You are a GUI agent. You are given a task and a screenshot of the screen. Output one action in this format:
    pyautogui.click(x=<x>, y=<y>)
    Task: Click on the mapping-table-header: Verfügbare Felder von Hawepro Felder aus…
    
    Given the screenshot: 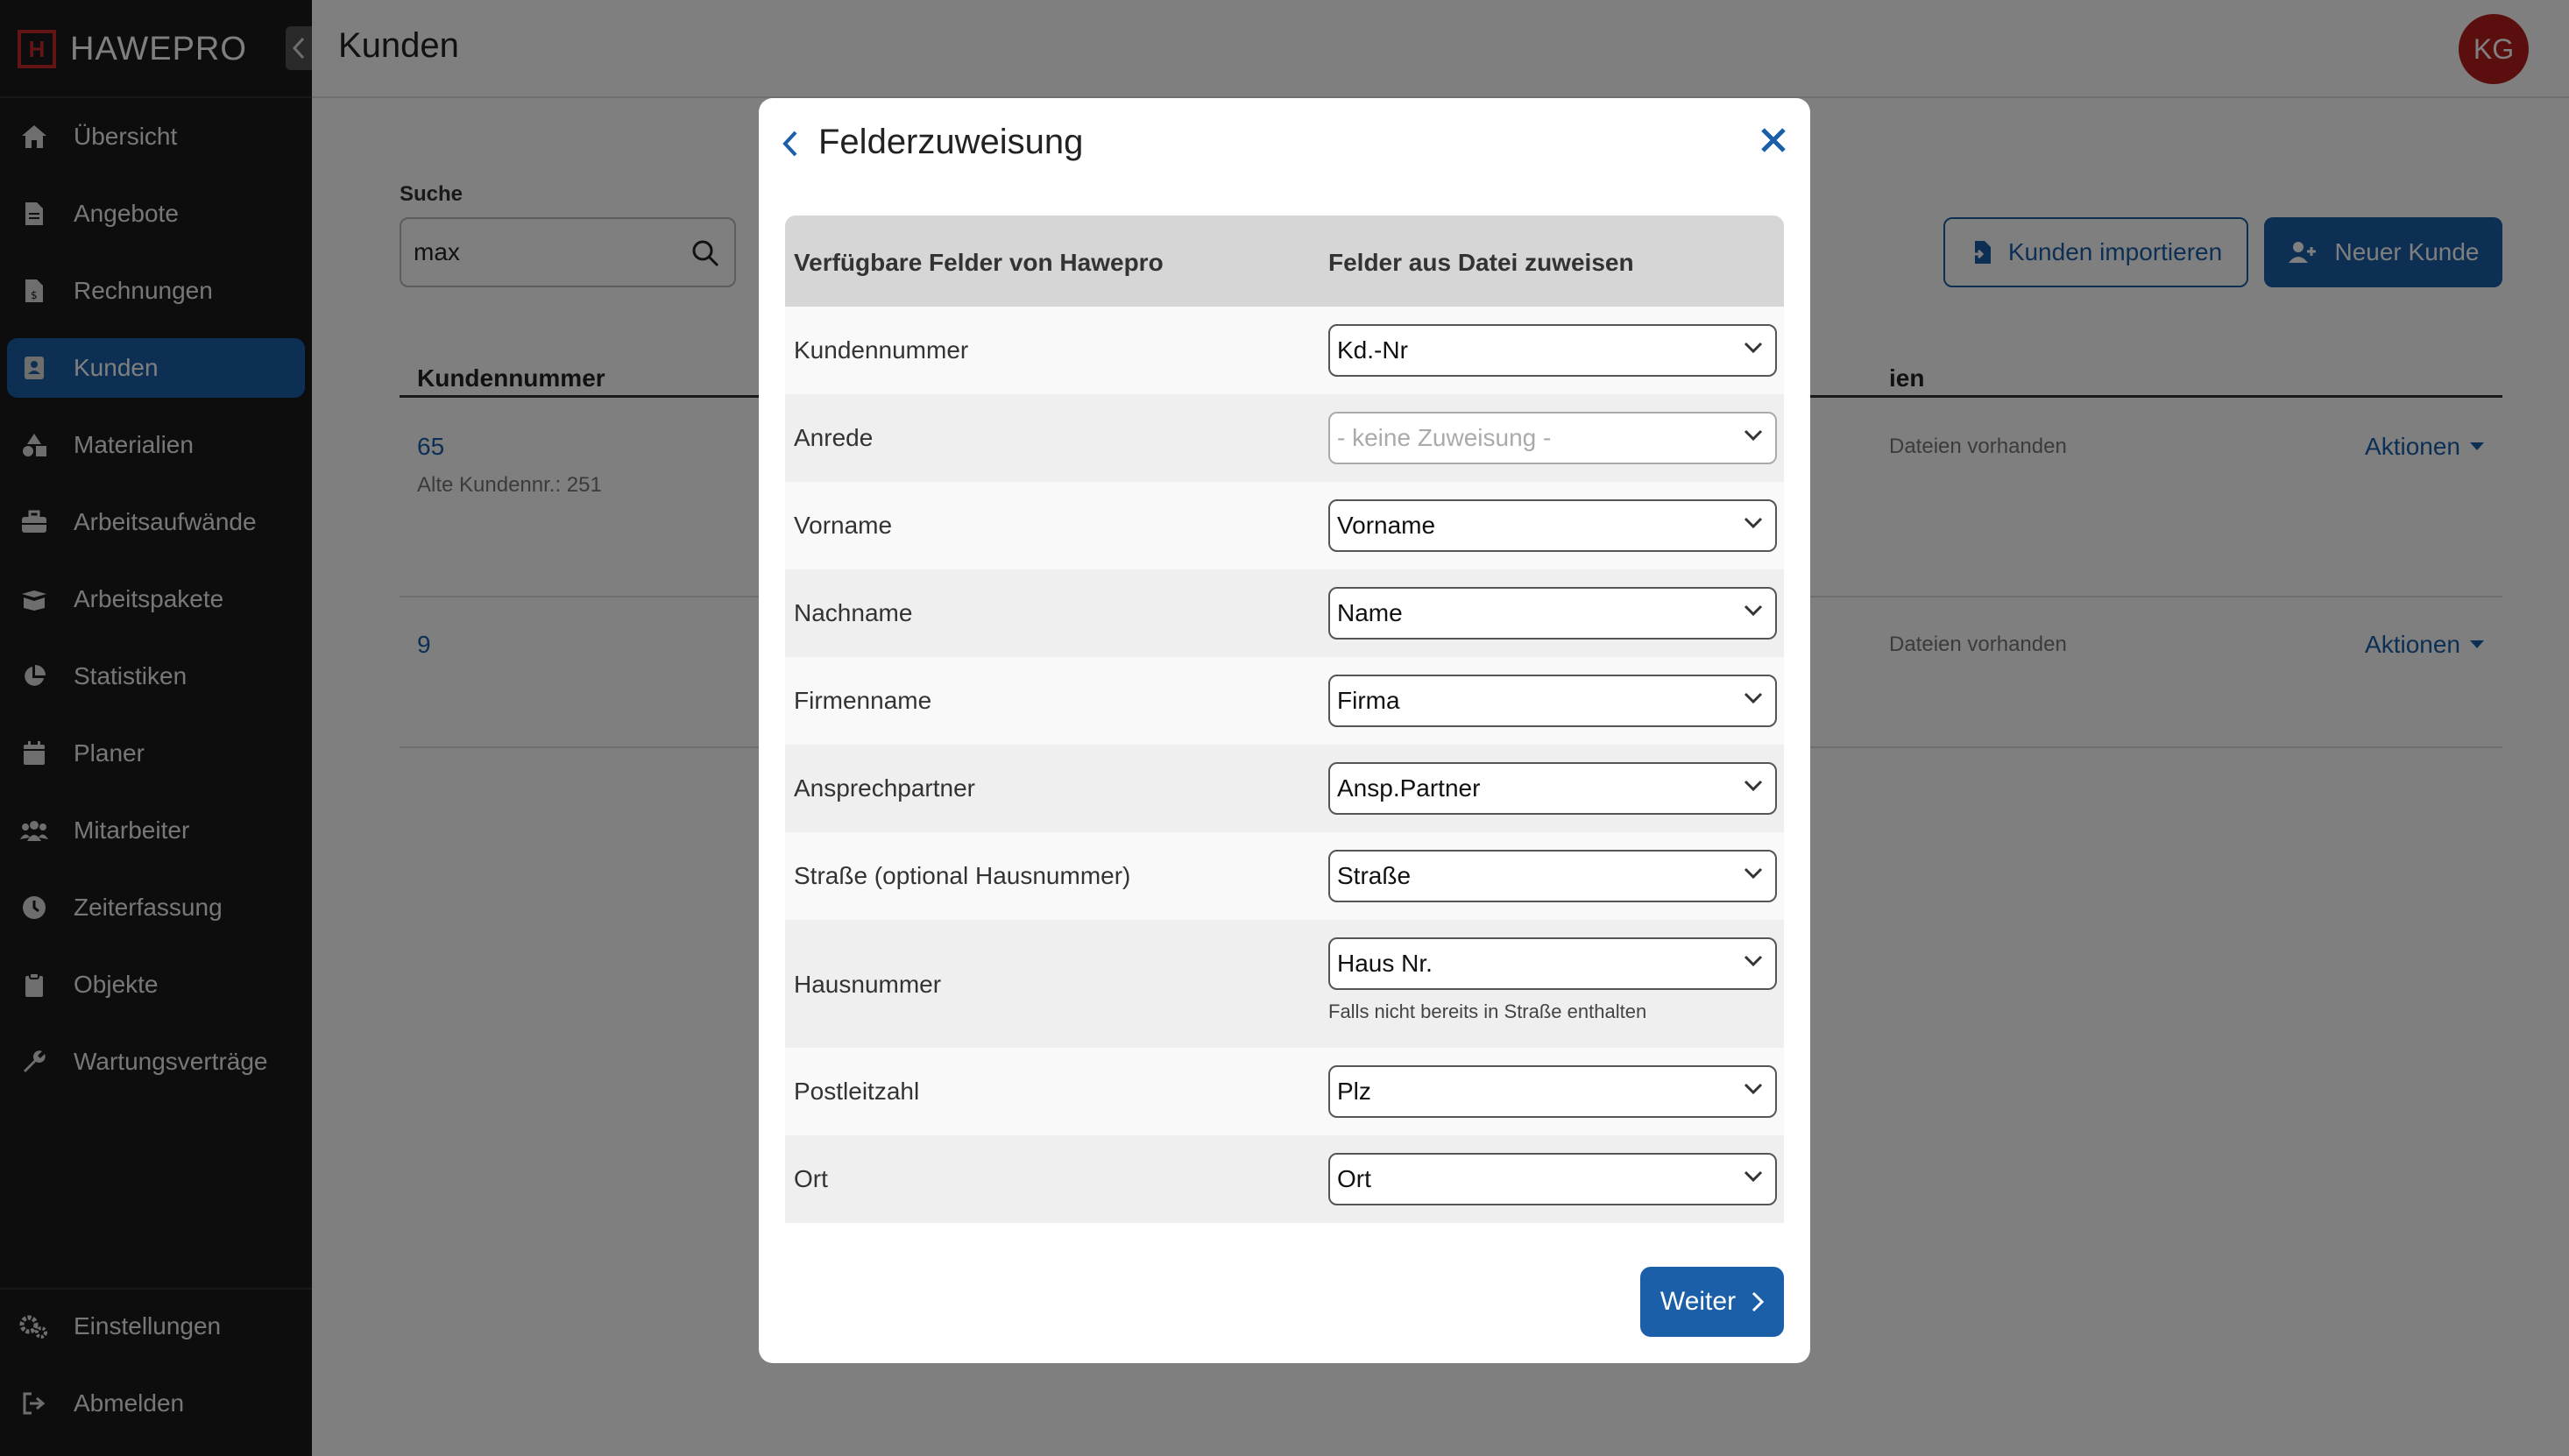 What is the action you would take?
    pyautogui.click(x=1284, y=261)
    